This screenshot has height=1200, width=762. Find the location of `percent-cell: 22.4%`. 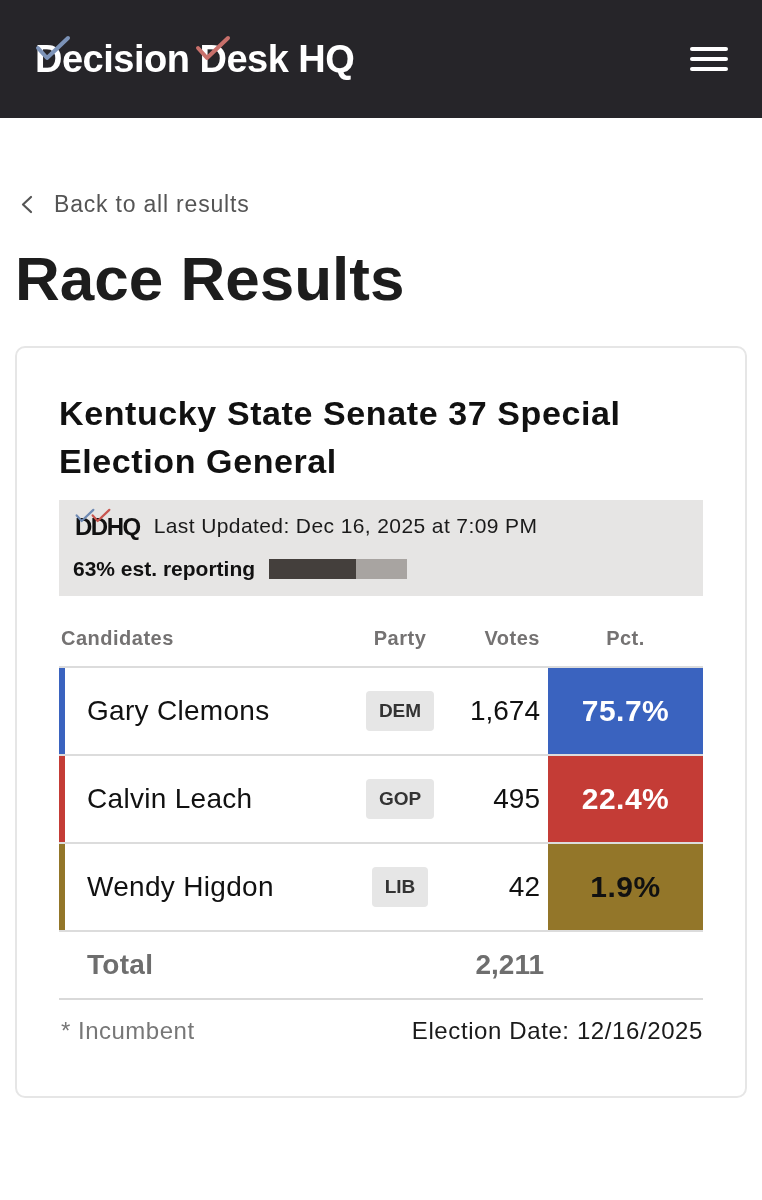

percent-cell: 22.4% is located at coordinates (625, 798).